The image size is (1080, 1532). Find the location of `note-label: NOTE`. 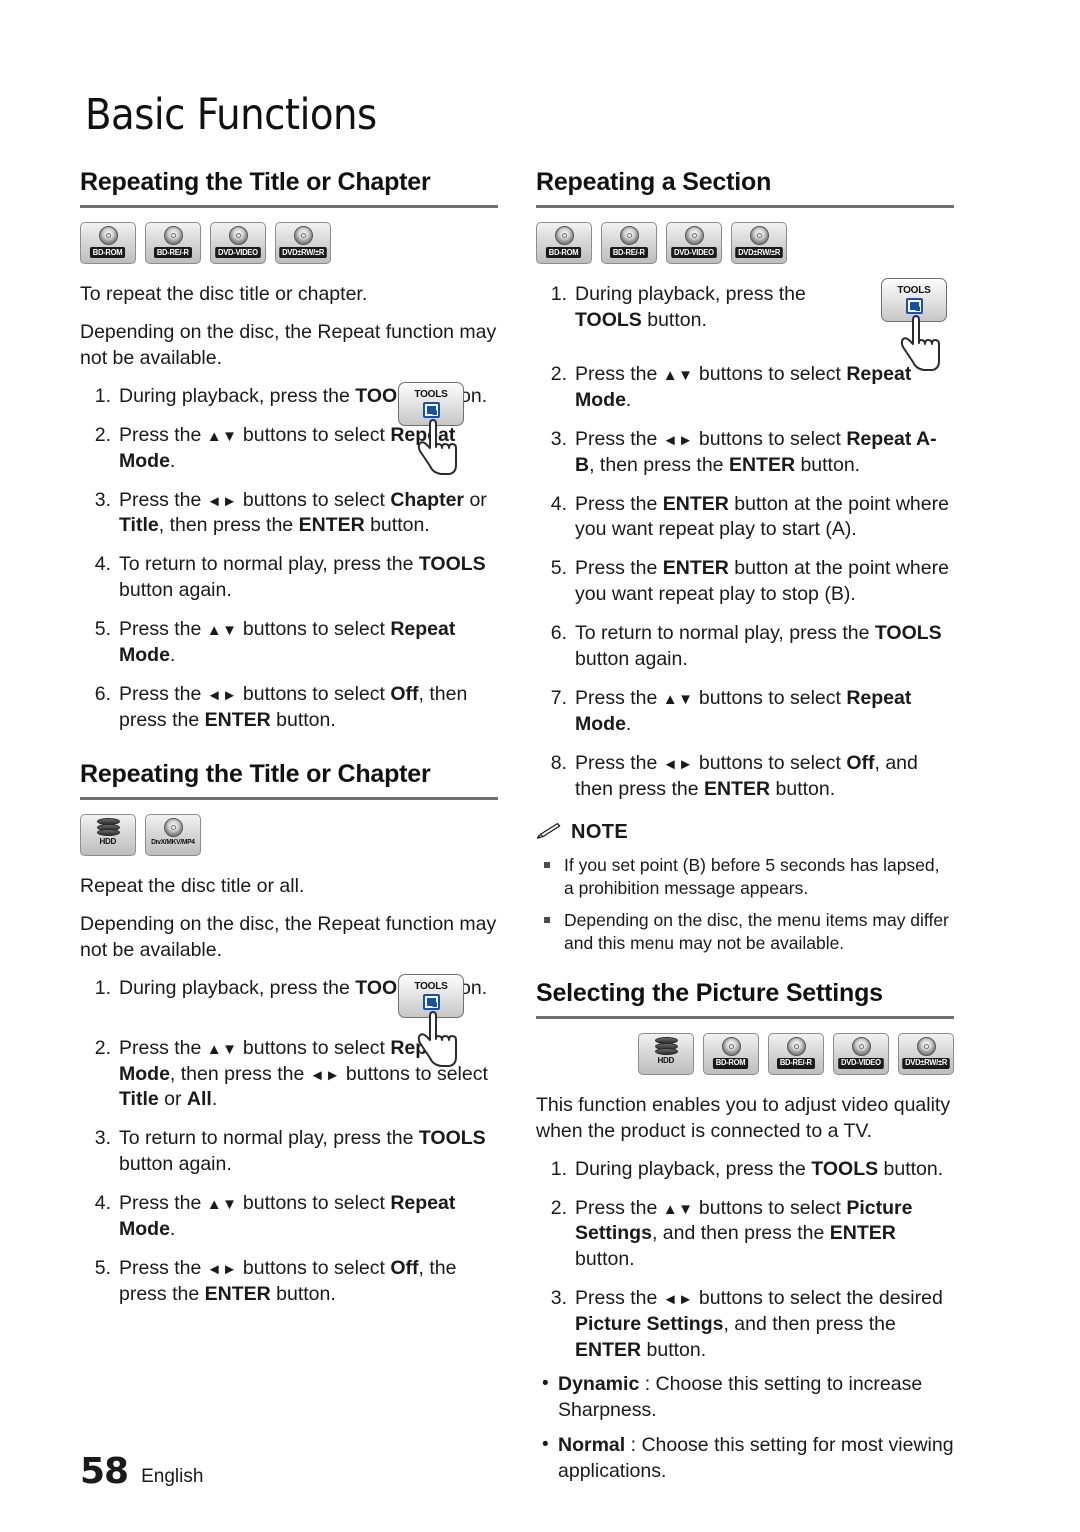

note-label: NOTE is located at coordinates (600, 831).